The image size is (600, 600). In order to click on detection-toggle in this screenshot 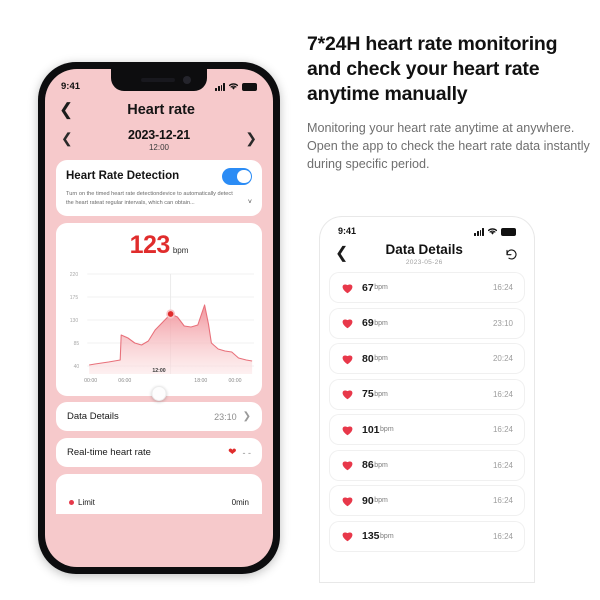, I will do `click(237, 176)`.